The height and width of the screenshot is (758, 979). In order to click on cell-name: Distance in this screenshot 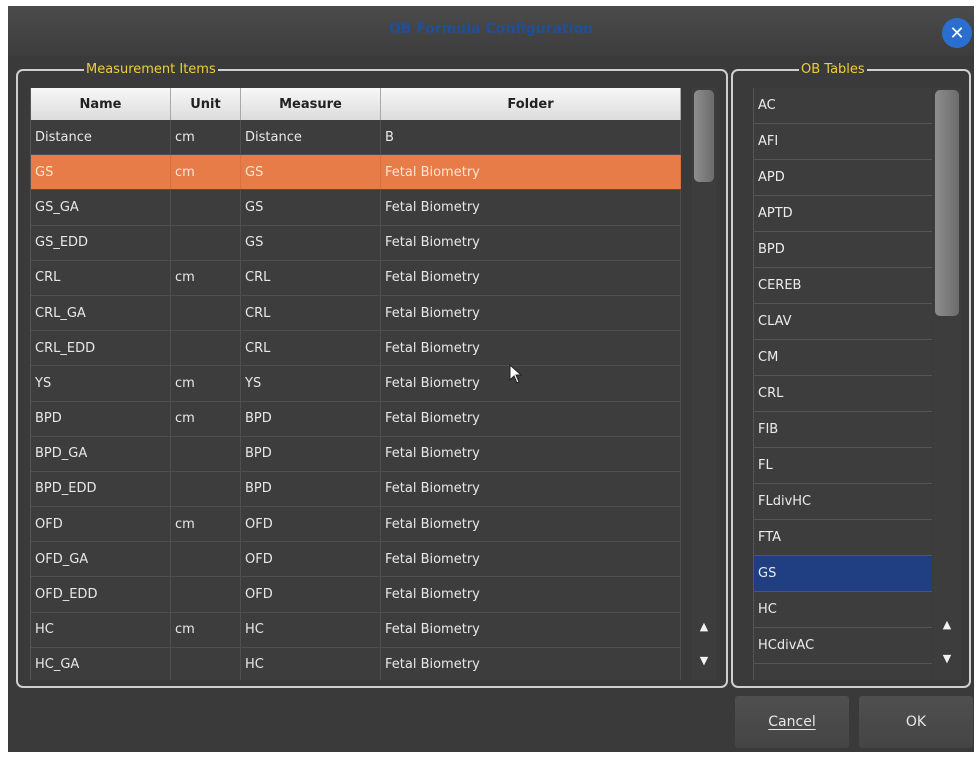, I will do `click(101, 137)`.